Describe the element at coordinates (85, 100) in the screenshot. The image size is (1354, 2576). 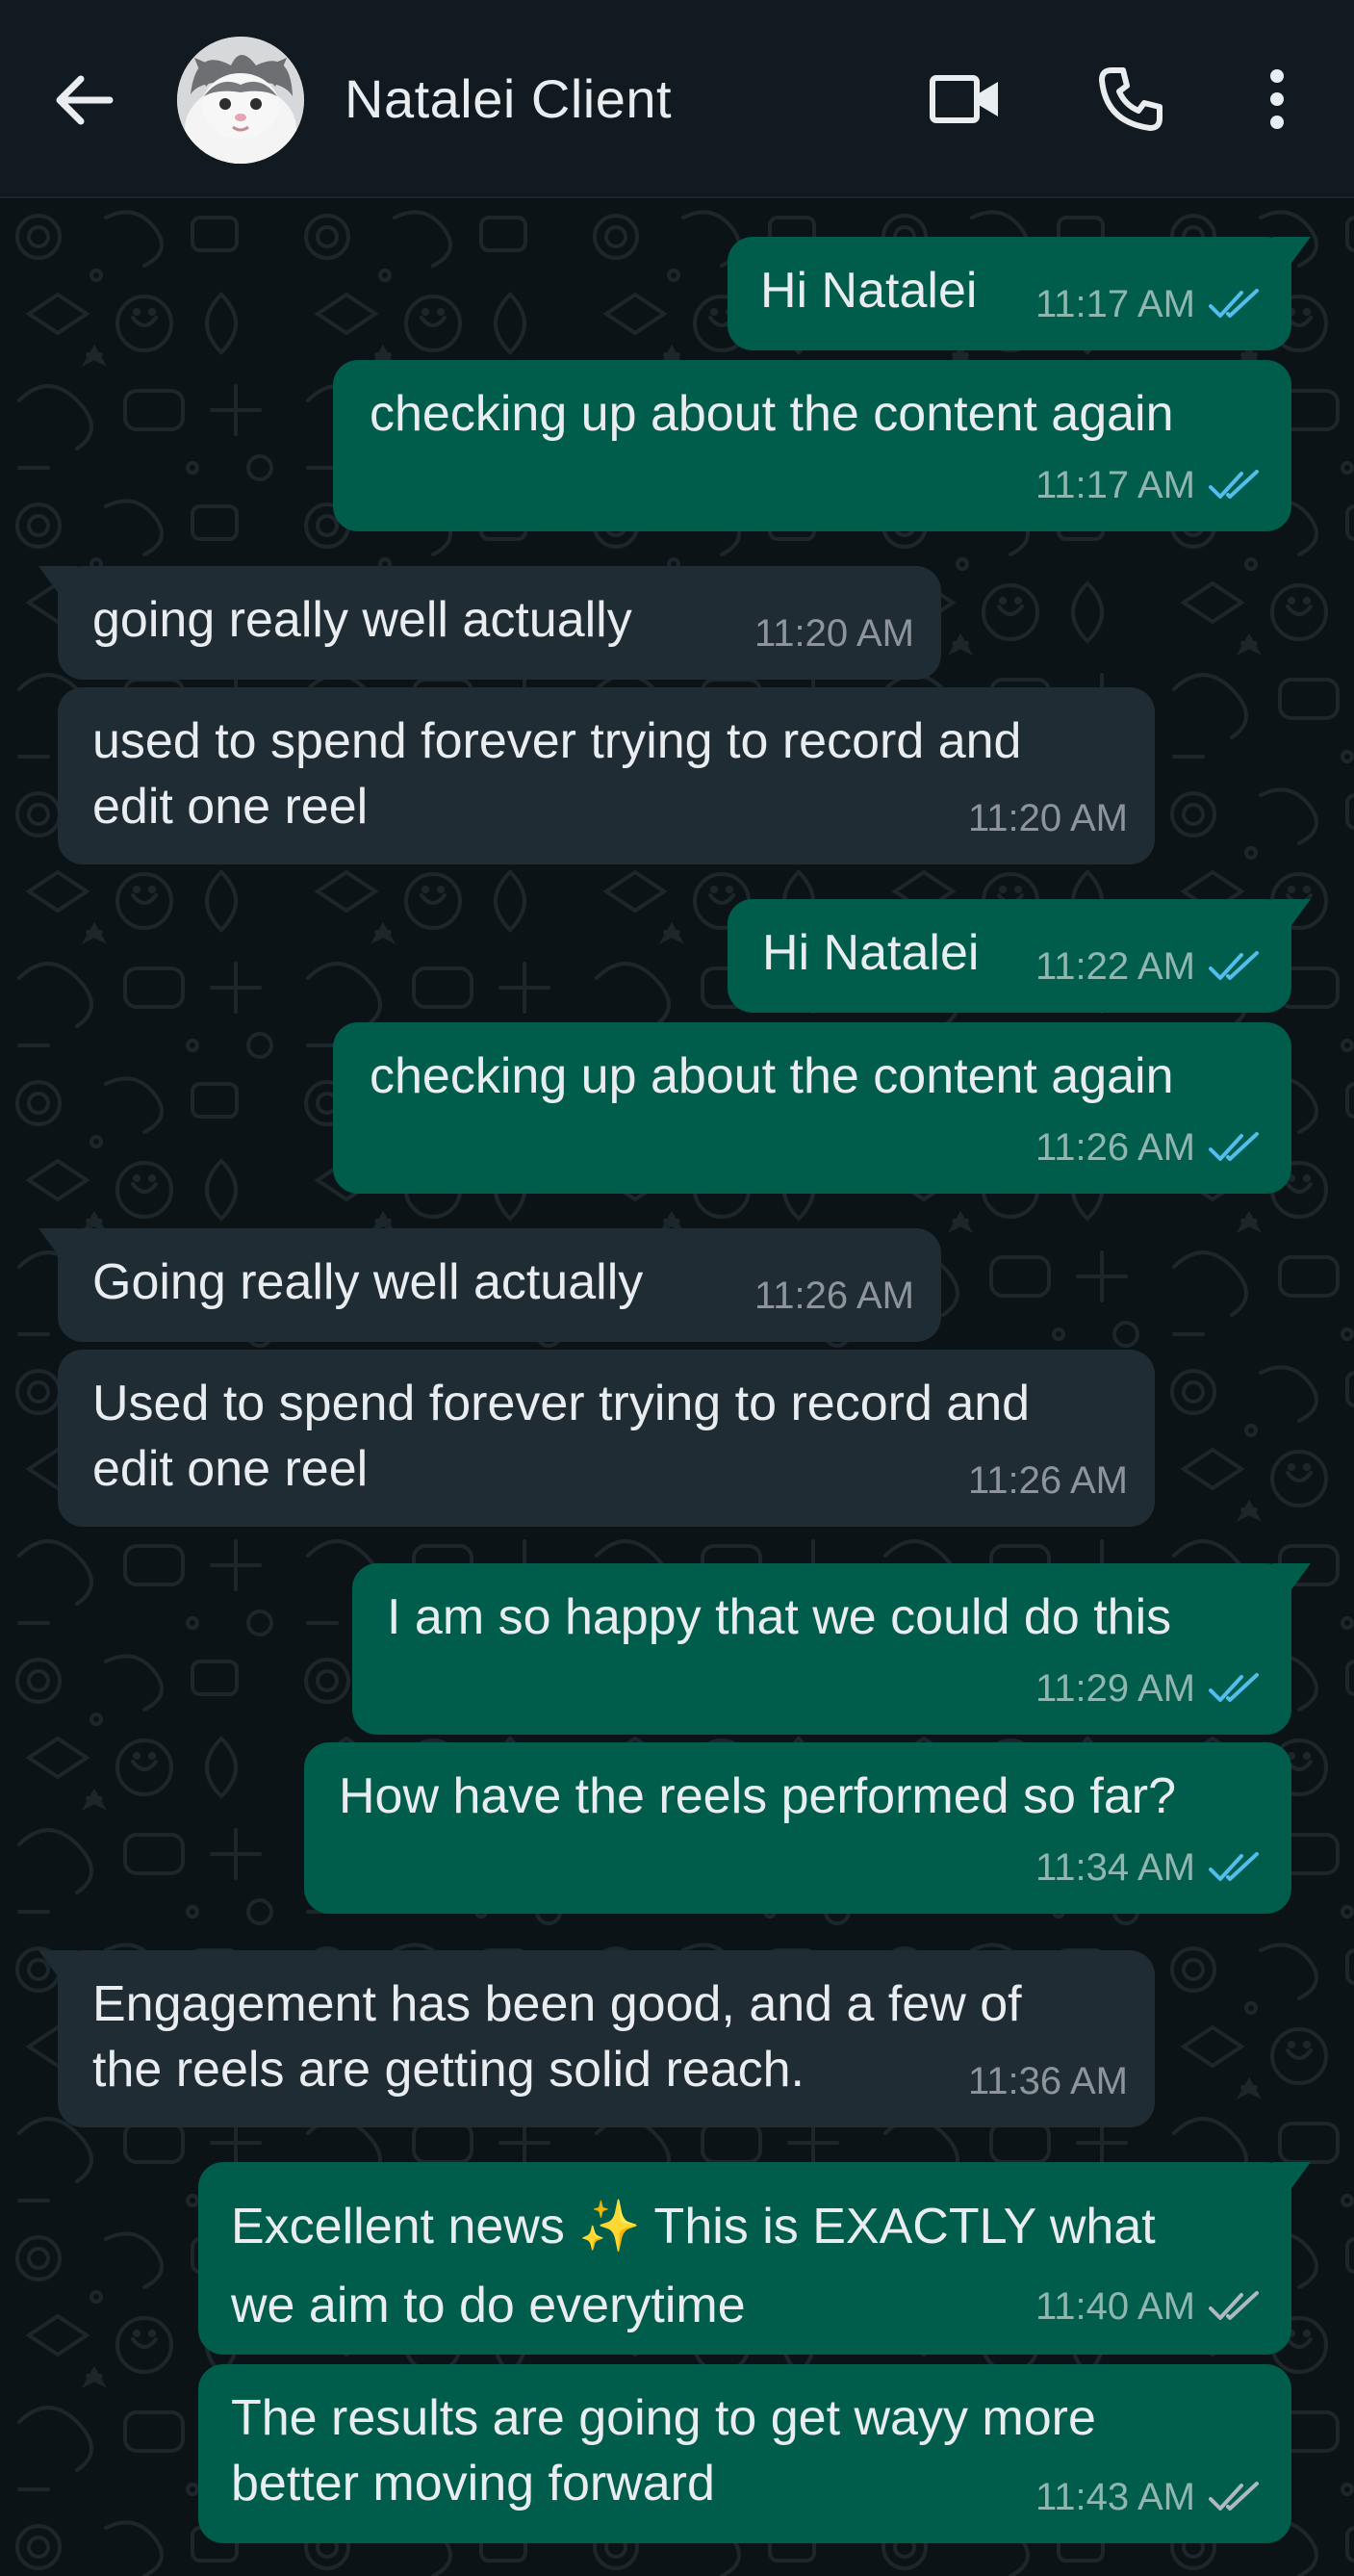
I see `arrow-left-icon` at that location.